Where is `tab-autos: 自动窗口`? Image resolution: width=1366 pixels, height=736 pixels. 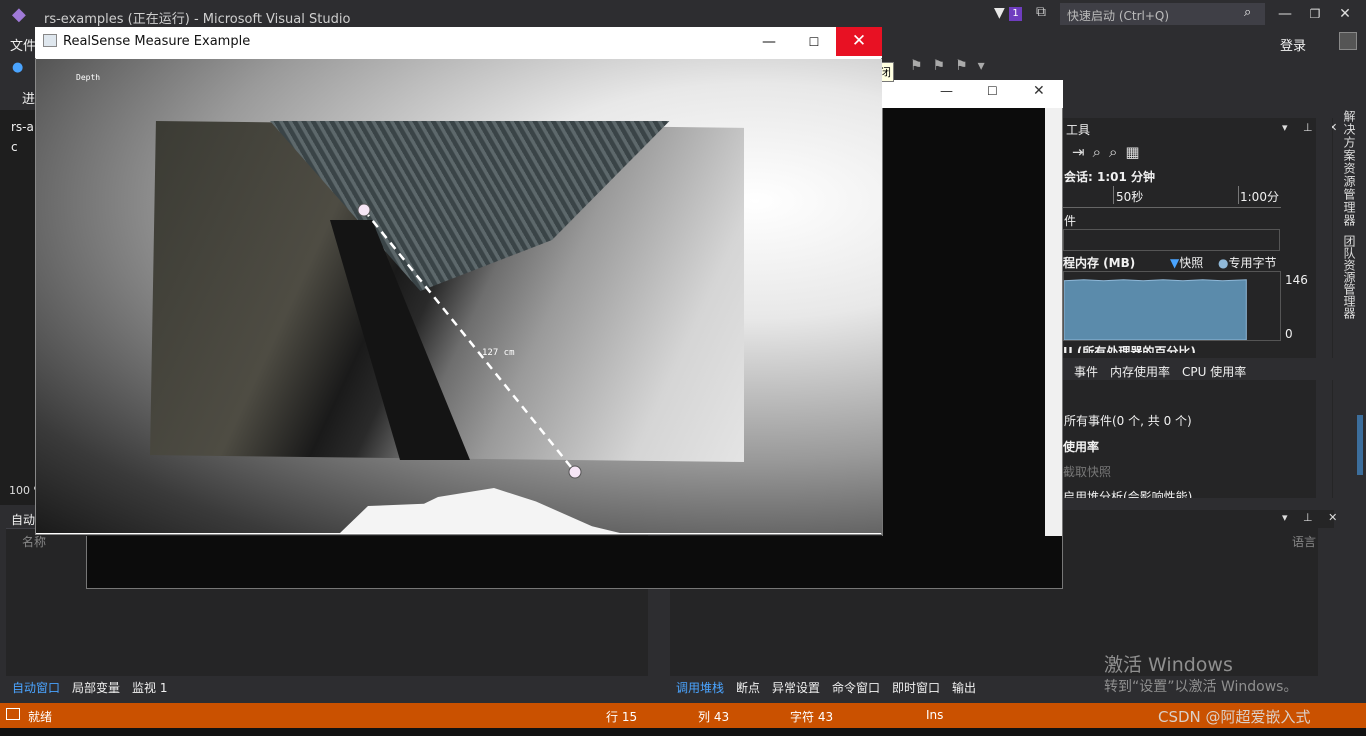 tab-autos: 自动窗口 is located at coordinates (36, 687).